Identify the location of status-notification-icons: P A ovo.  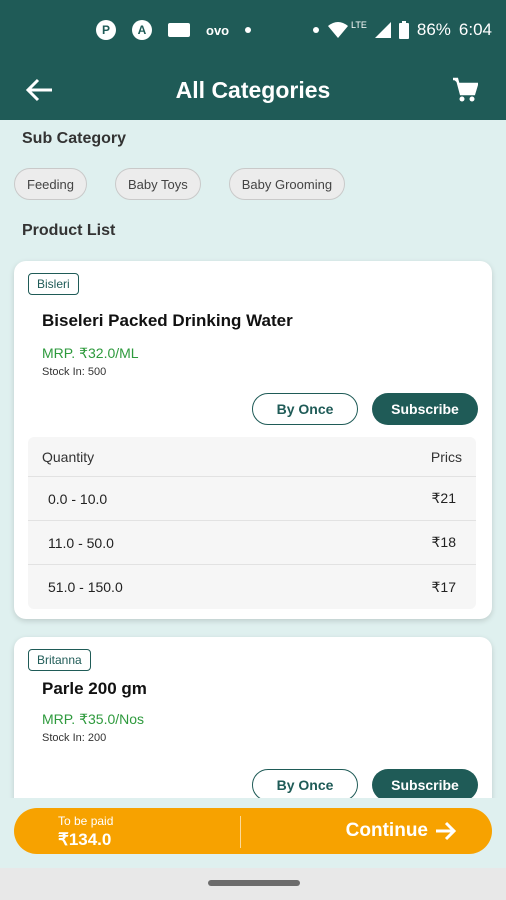
(208, 30).